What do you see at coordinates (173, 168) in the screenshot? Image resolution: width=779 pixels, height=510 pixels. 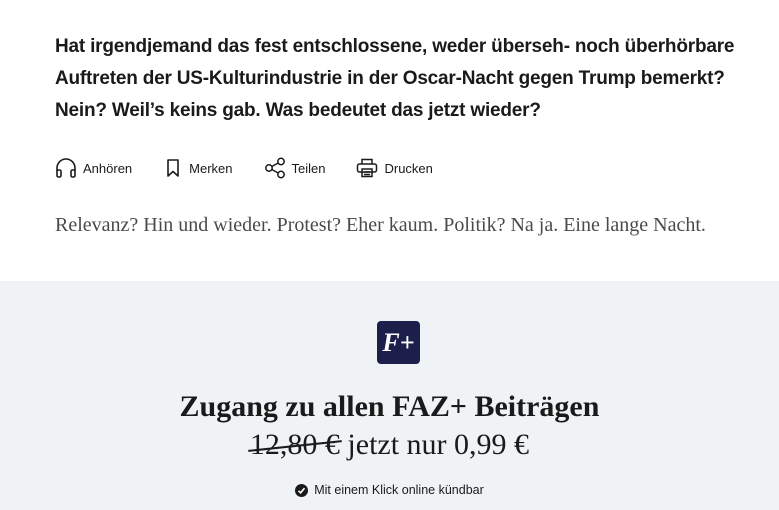 I see `bookmark-icon` at bounding box center [173, 168].